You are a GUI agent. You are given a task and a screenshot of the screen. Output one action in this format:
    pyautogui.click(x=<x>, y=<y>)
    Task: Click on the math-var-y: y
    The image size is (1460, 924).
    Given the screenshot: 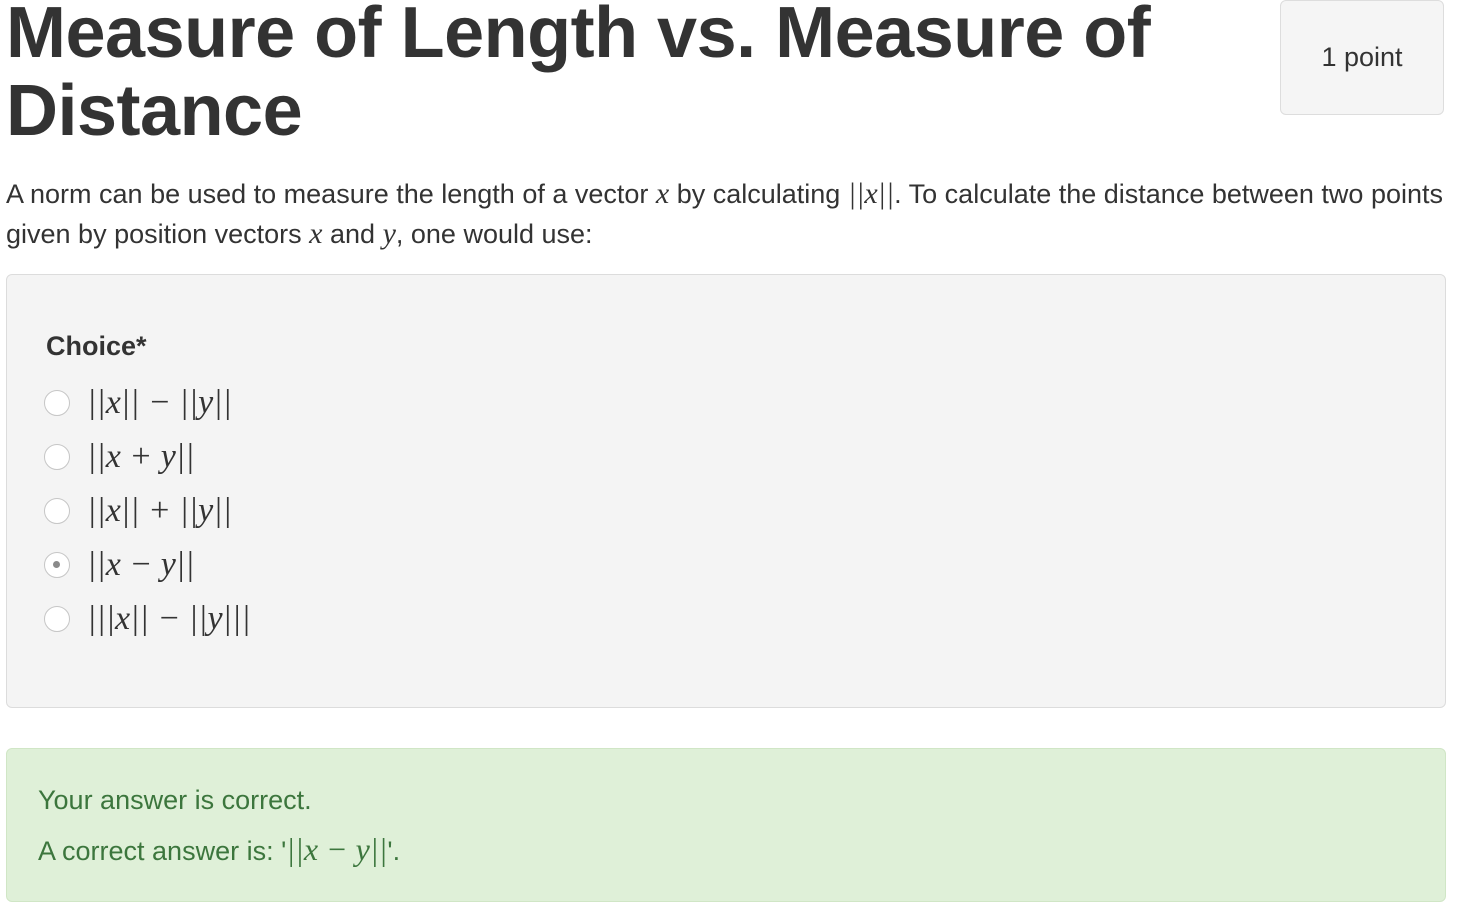 What is the action you would take?
    pyautogui.click(x=389, y=233)
    